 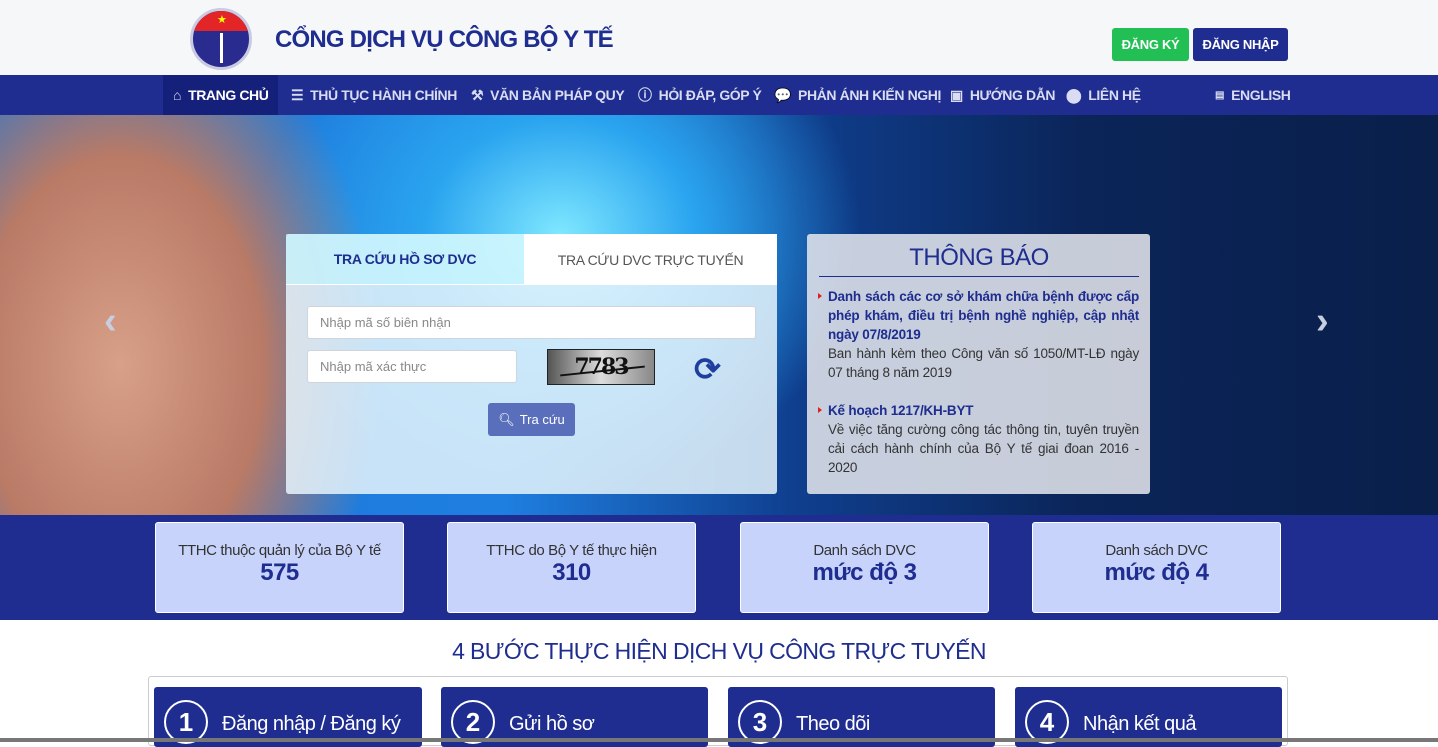 I want to click on nav-label: THỦ TỤC HÀNH CHÍNH, so click(x=383, y=95).